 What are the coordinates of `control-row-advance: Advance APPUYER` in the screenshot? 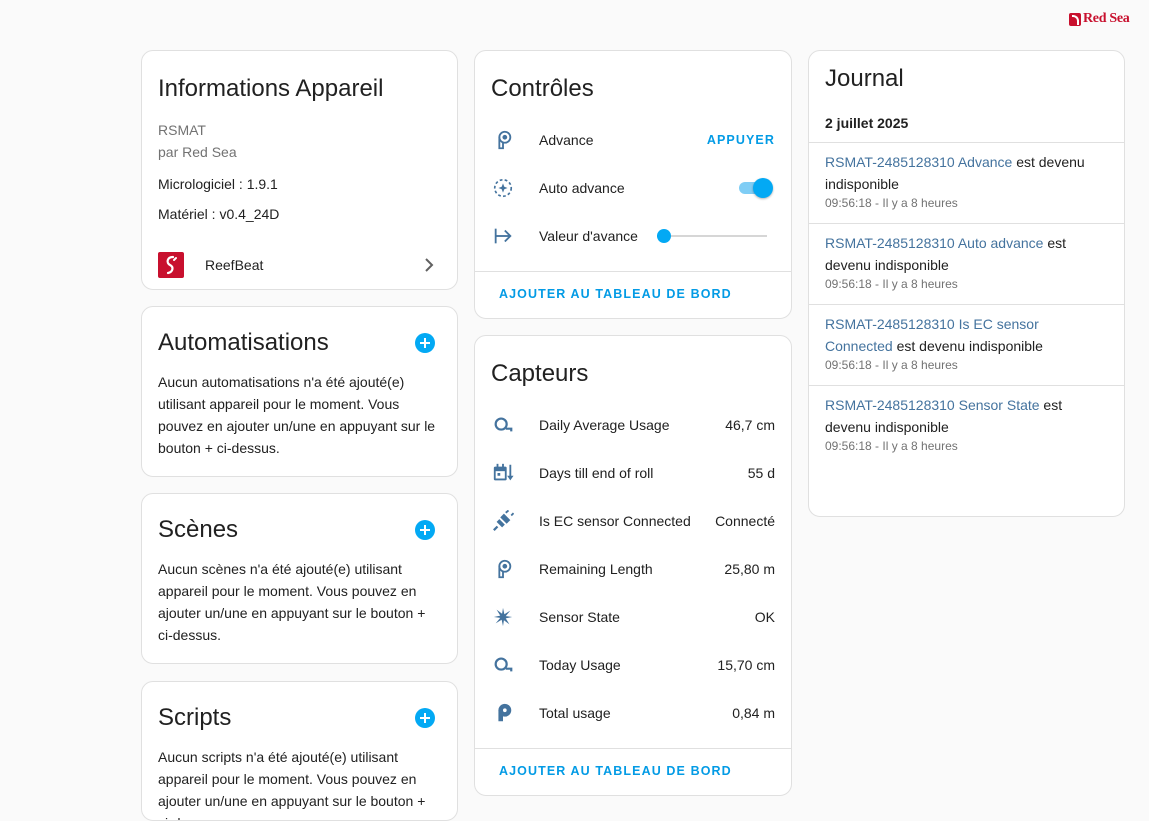 It's located at (633, 140).